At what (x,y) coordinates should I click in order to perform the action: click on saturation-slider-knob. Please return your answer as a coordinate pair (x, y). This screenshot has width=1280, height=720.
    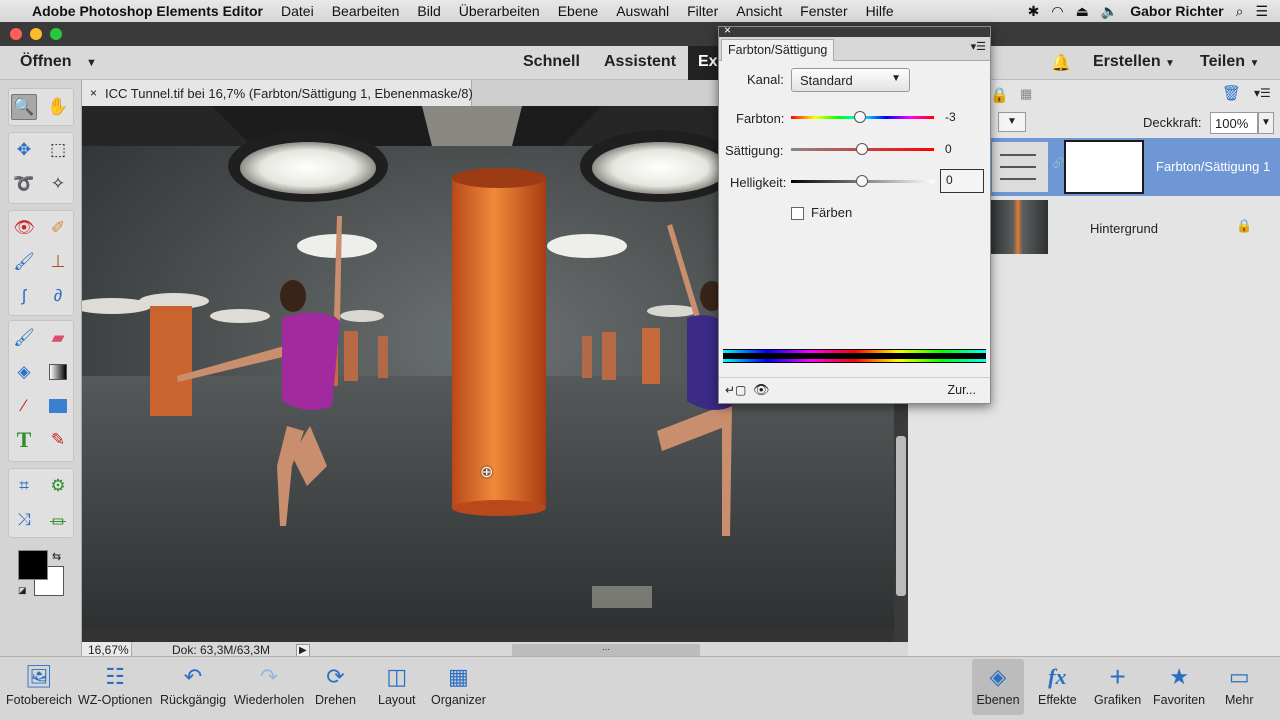
    Looking at the image, I should click on (862, 149).